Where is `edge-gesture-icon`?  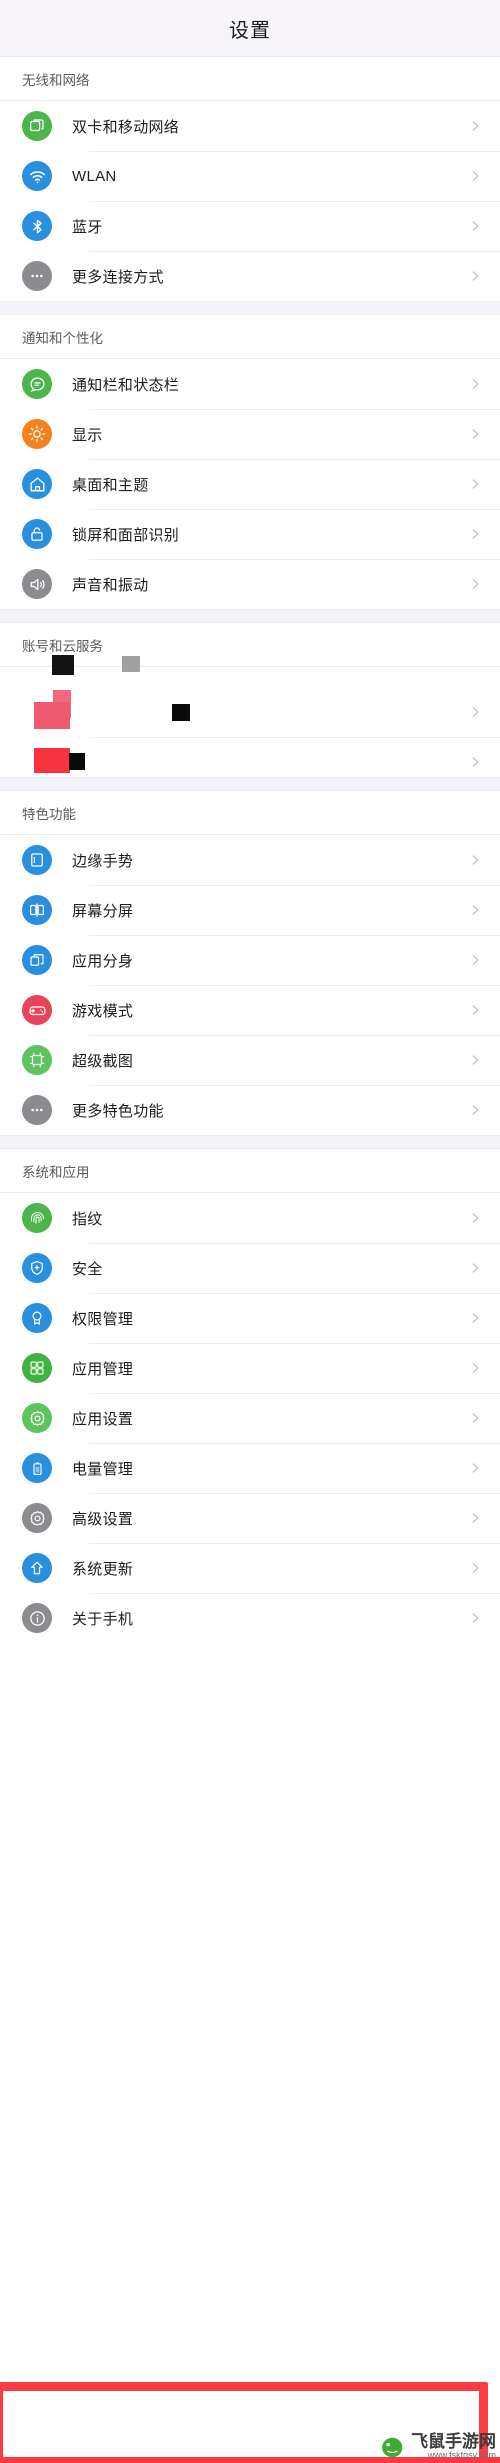 edge-gesture-icon is located at coordinates (37, 860).